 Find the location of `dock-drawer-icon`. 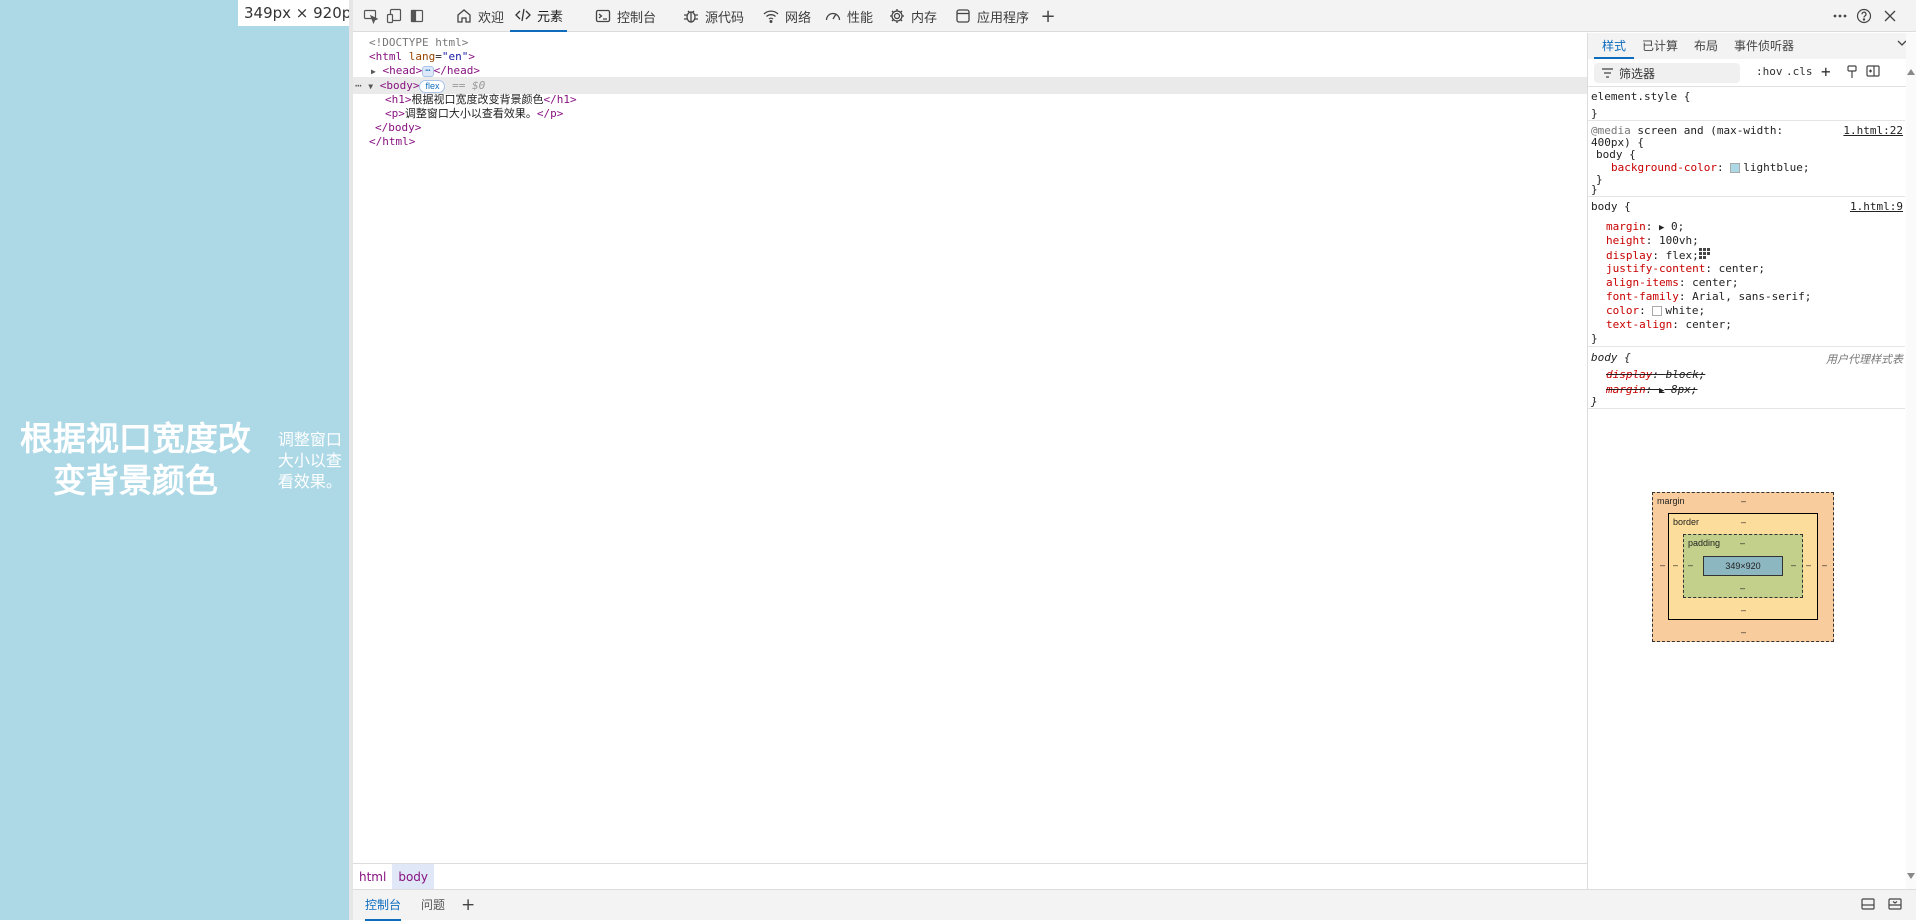

dock-drawer-icon is located at coordinates (1868, 905).